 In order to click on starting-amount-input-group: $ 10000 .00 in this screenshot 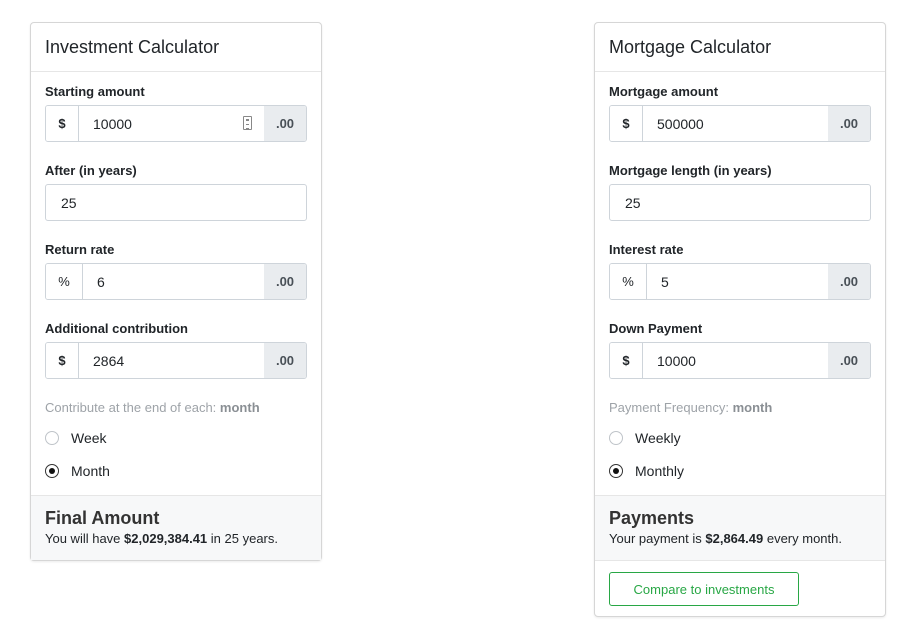, I will do `click(176, 123)`.